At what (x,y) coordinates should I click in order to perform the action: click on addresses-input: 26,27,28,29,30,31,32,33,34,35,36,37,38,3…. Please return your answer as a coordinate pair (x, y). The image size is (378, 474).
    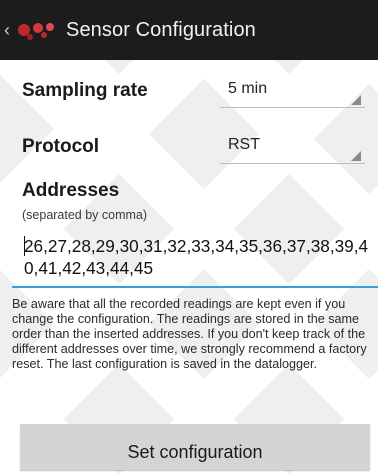
    Looking at the image, I should click on (195, 261).